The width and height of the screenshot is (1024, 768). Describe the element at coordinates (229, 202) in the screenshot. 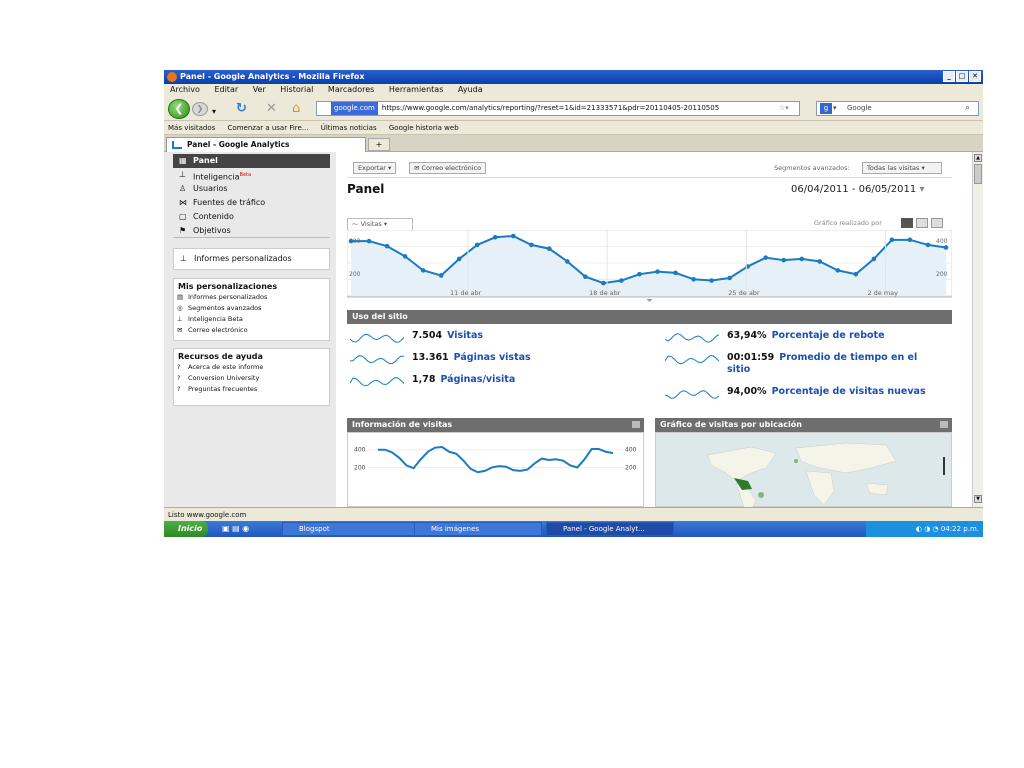

I see `sidebar-item-label: Fuentes de tráfico` at that location.